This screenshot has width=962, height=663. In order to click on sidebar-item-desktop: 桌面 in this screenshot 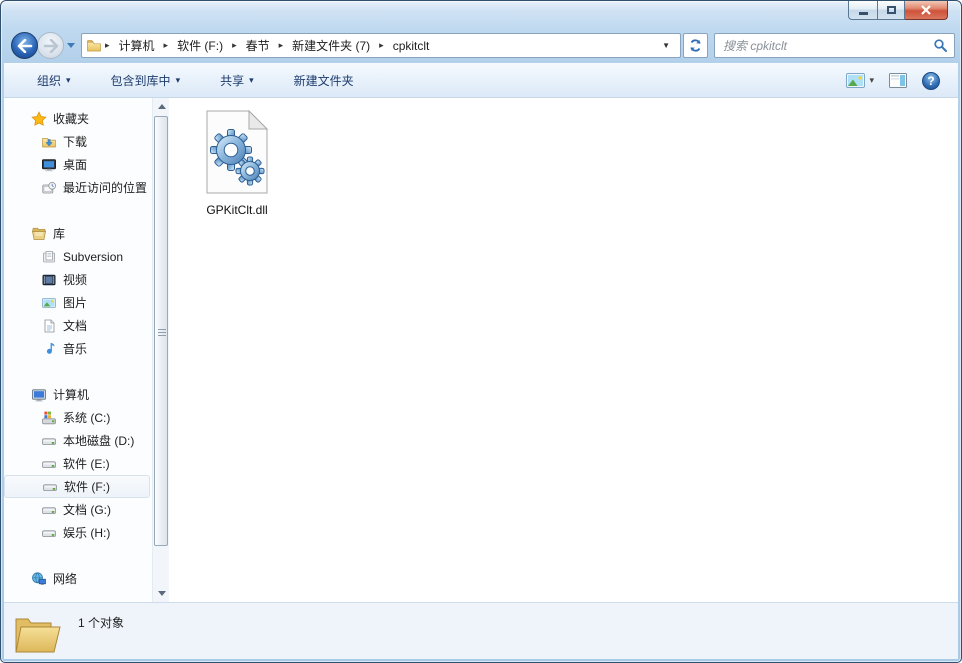, I will do `click(78, 164)`.